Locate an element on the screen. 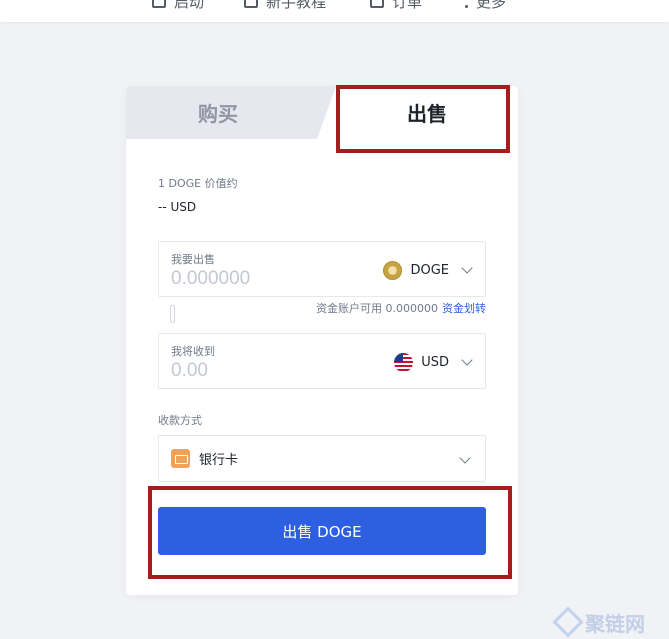 The image size is (669, 639). payment-method-select: 银行卡 is located at coordinates (322, 458).